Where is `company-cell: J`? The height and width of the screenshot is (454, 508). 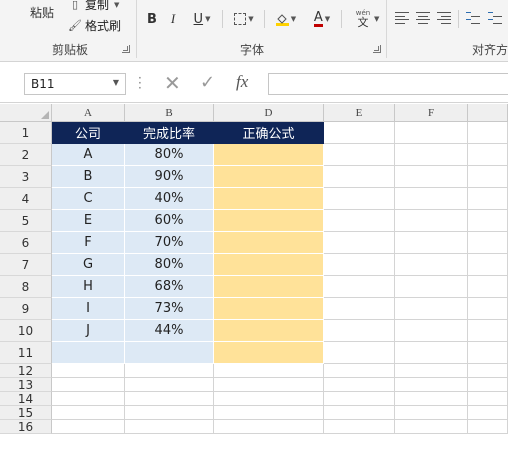 company-cell: J is located at coordinates (88, 331).